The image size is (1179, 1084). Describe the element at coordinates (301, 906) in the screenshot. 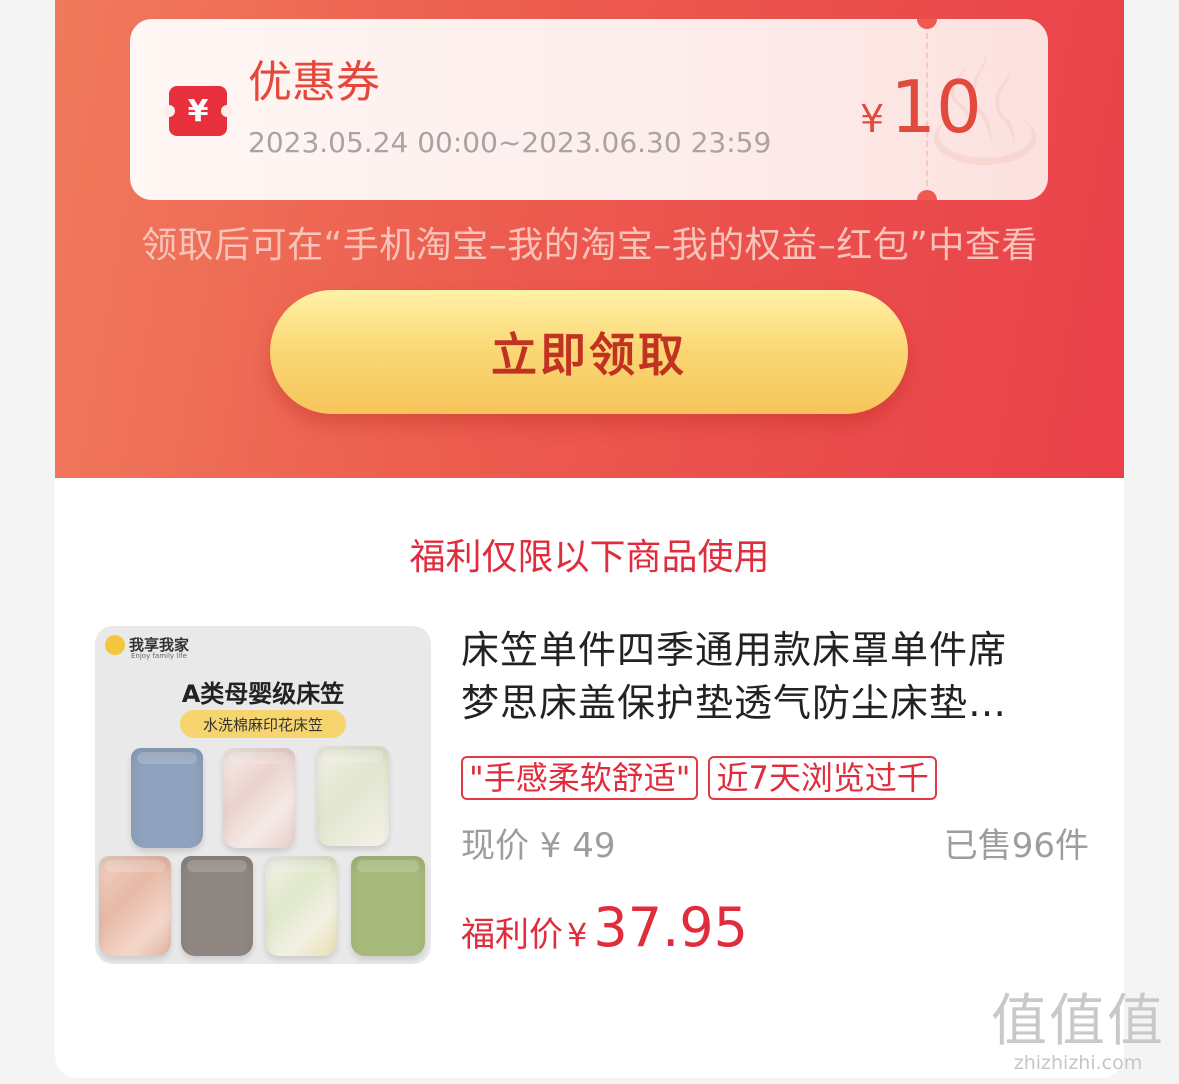

I see `sheet-white-floral` at that location.